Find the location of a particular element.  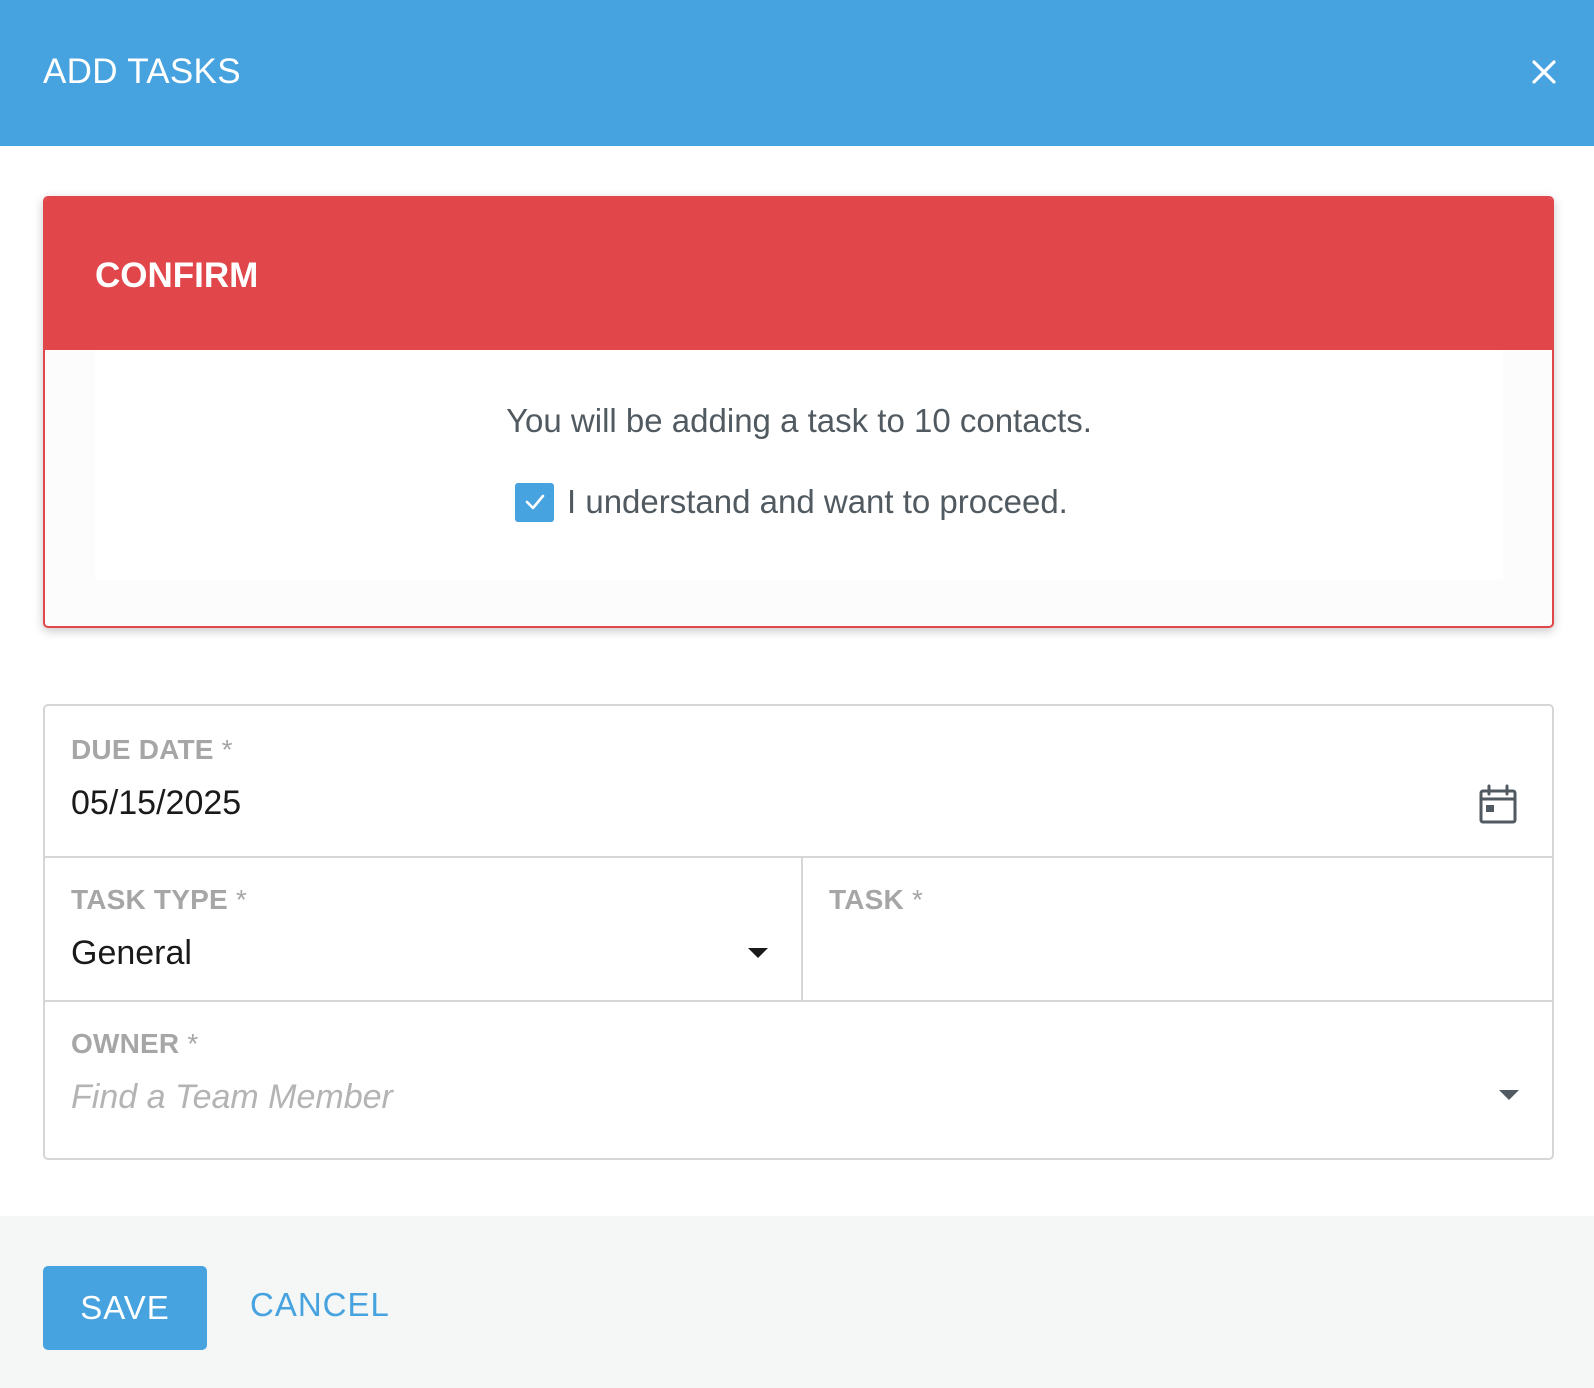

owner-select: OWNER * Find a Team Member is located at coordinates (798, 1080).